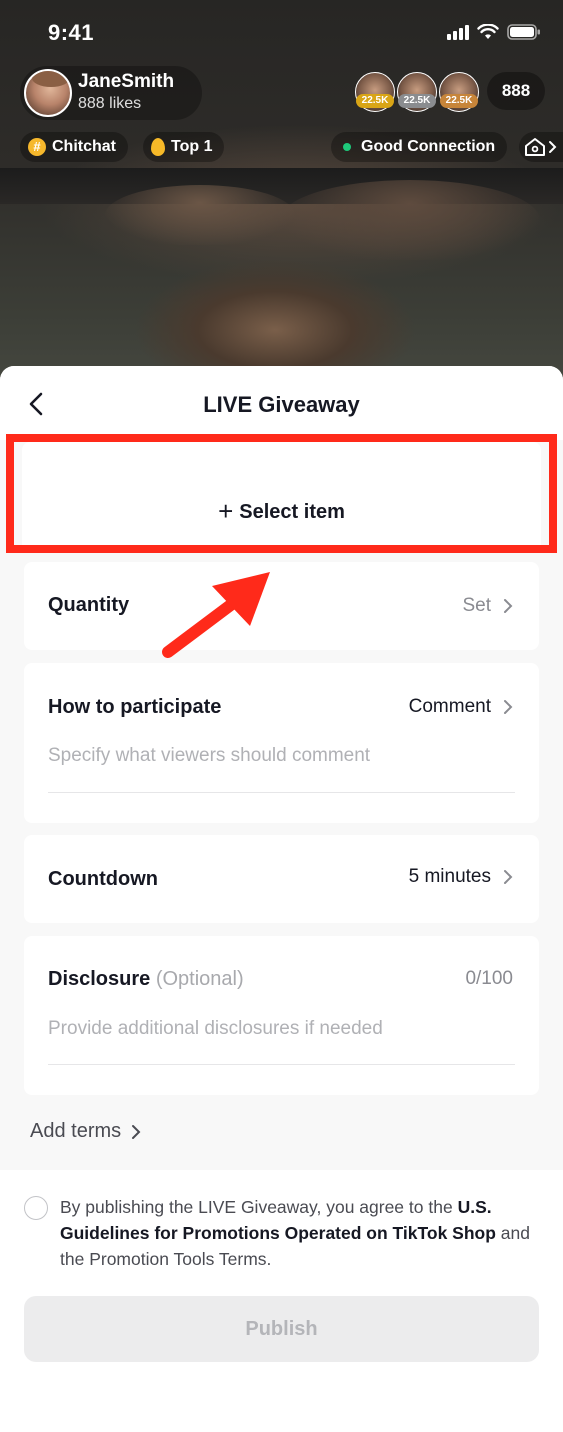  Describe the element at coordinates (428, 146) in the screenshot. I see `connection-label: Good Connection` at that location.